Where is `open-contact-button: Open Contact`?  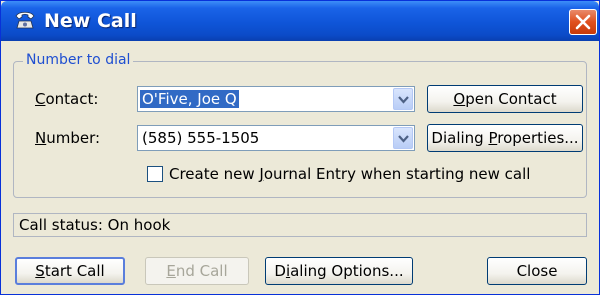 open-contact-button: Open Contact is located at coordinates (505, 99).